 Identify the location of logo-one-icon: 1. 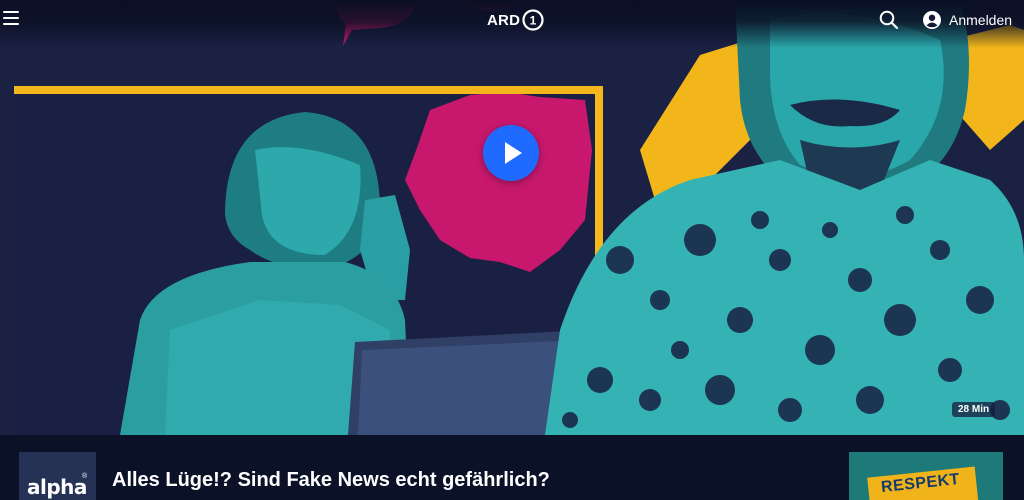
(533, 20).